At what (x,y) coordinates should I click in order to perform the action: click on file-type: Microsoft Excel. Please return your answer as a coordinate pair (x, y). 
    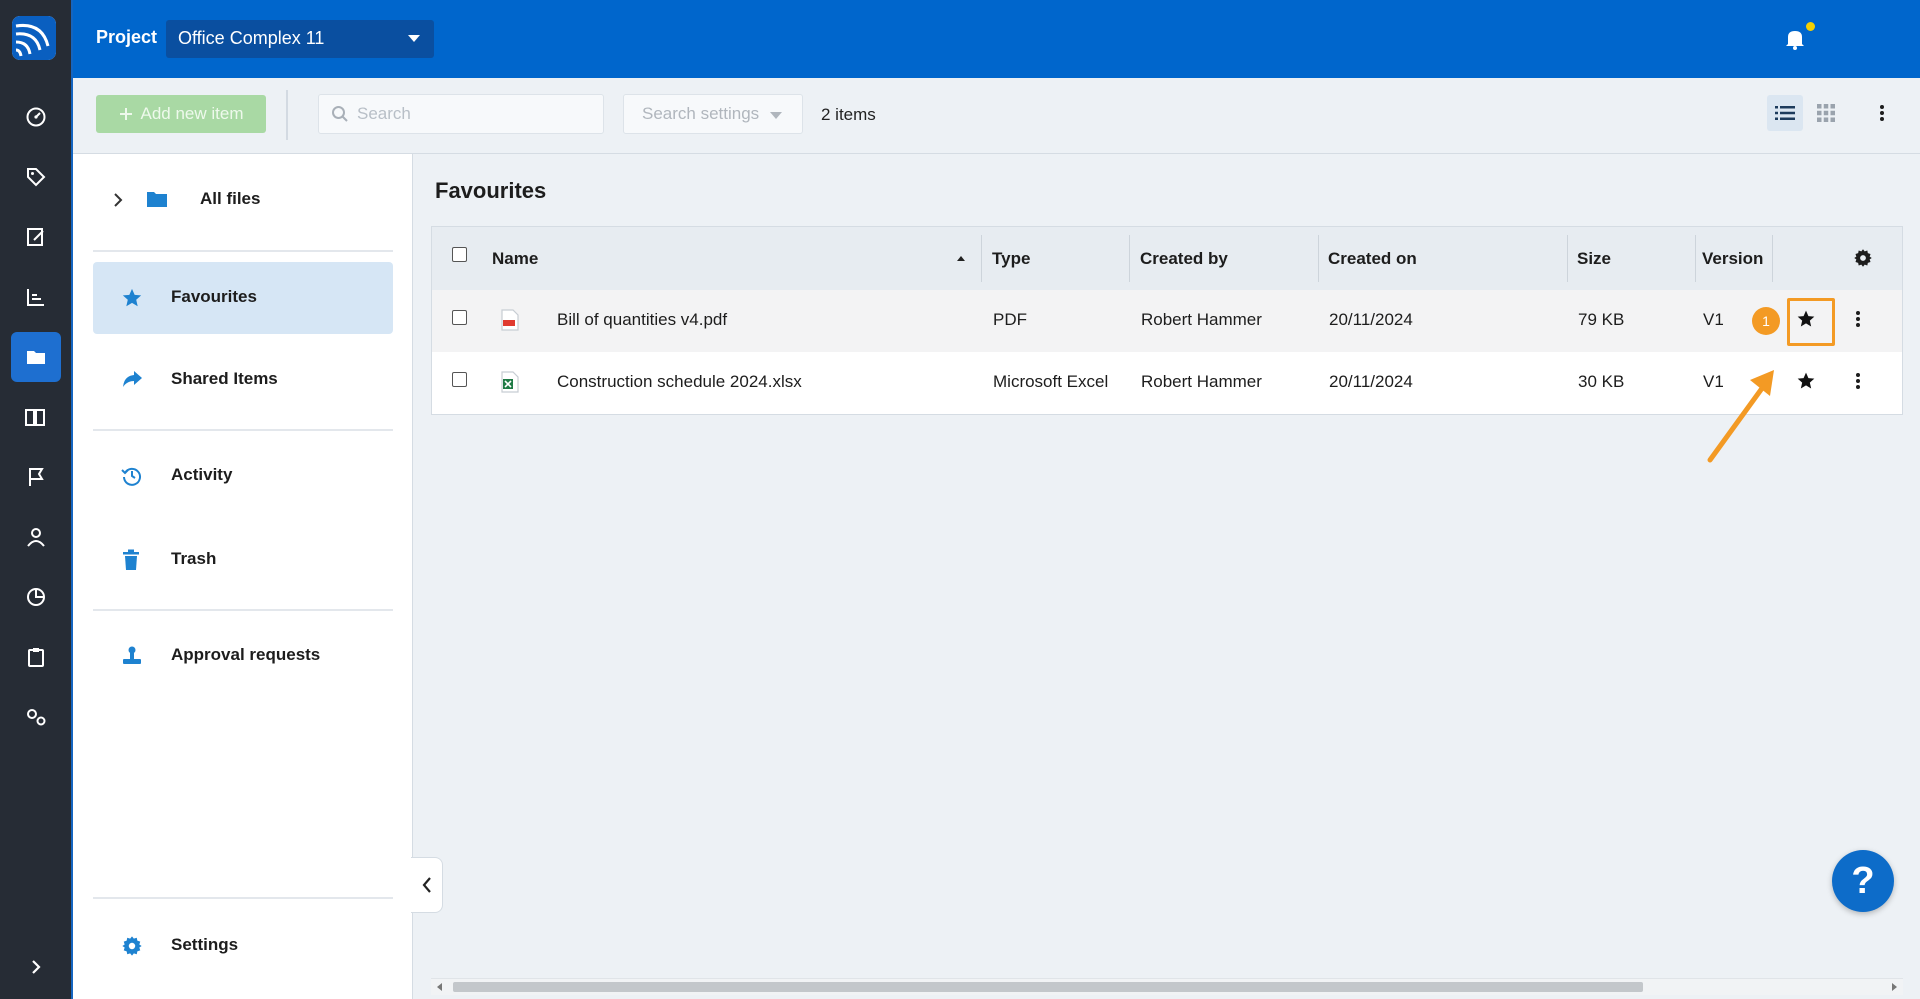
    Looking at the image, I should click on (1051, 381).